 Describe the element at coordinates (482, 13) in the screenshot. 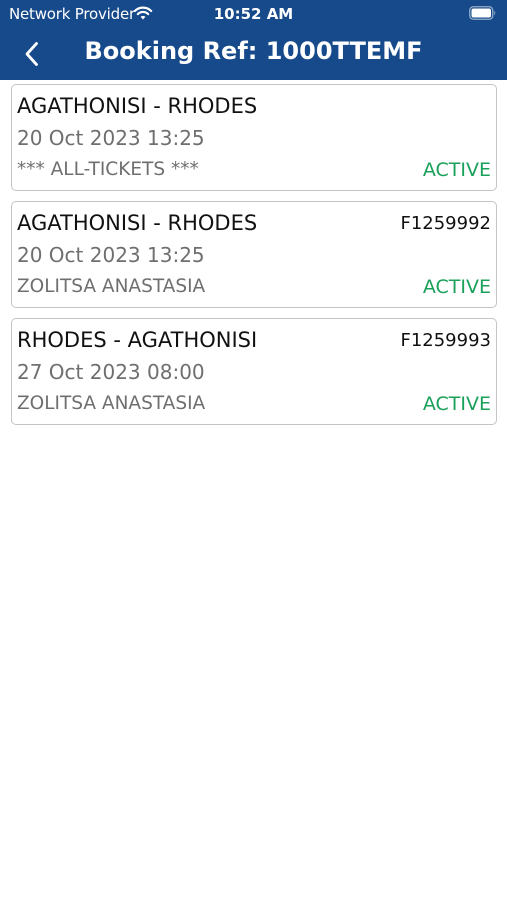

I see `battery-icon` at that location.